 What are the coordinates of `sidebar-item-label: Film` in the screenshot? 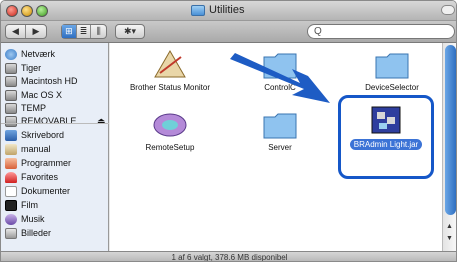 It's located at (29, 205).